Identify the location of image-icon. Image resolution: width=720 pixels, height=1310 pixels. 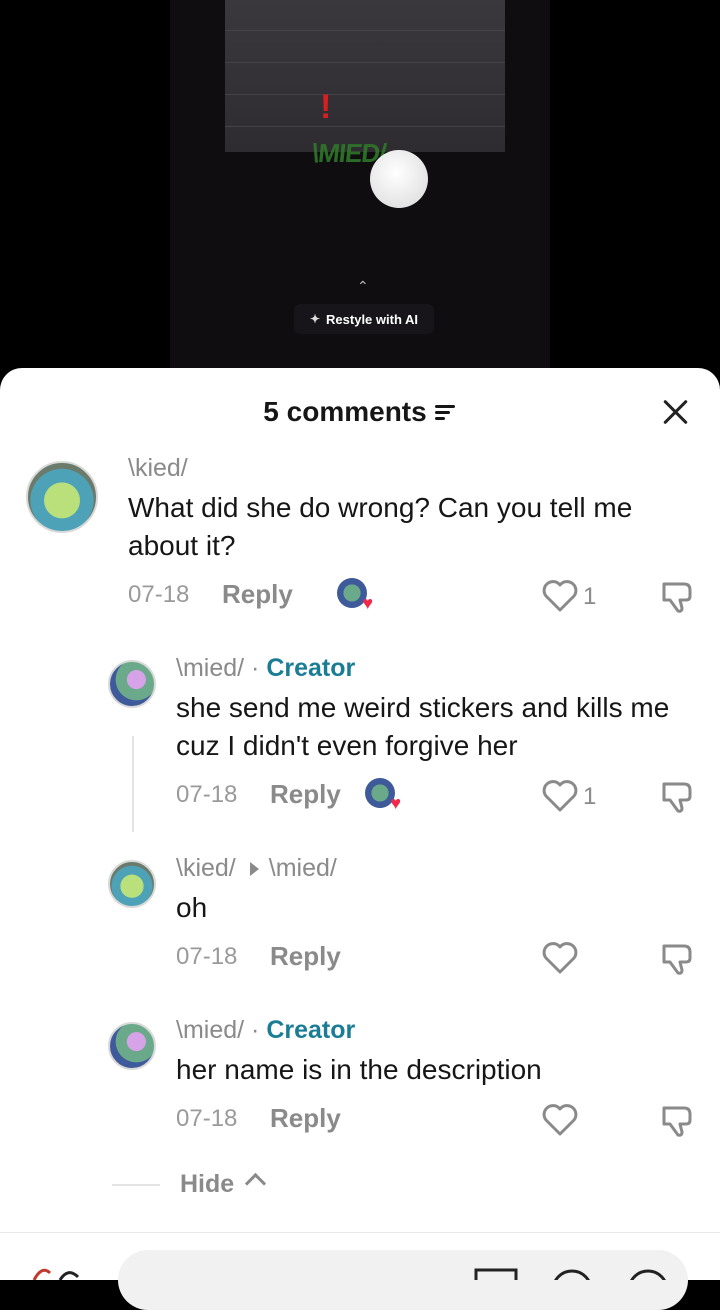
(496, 1274).